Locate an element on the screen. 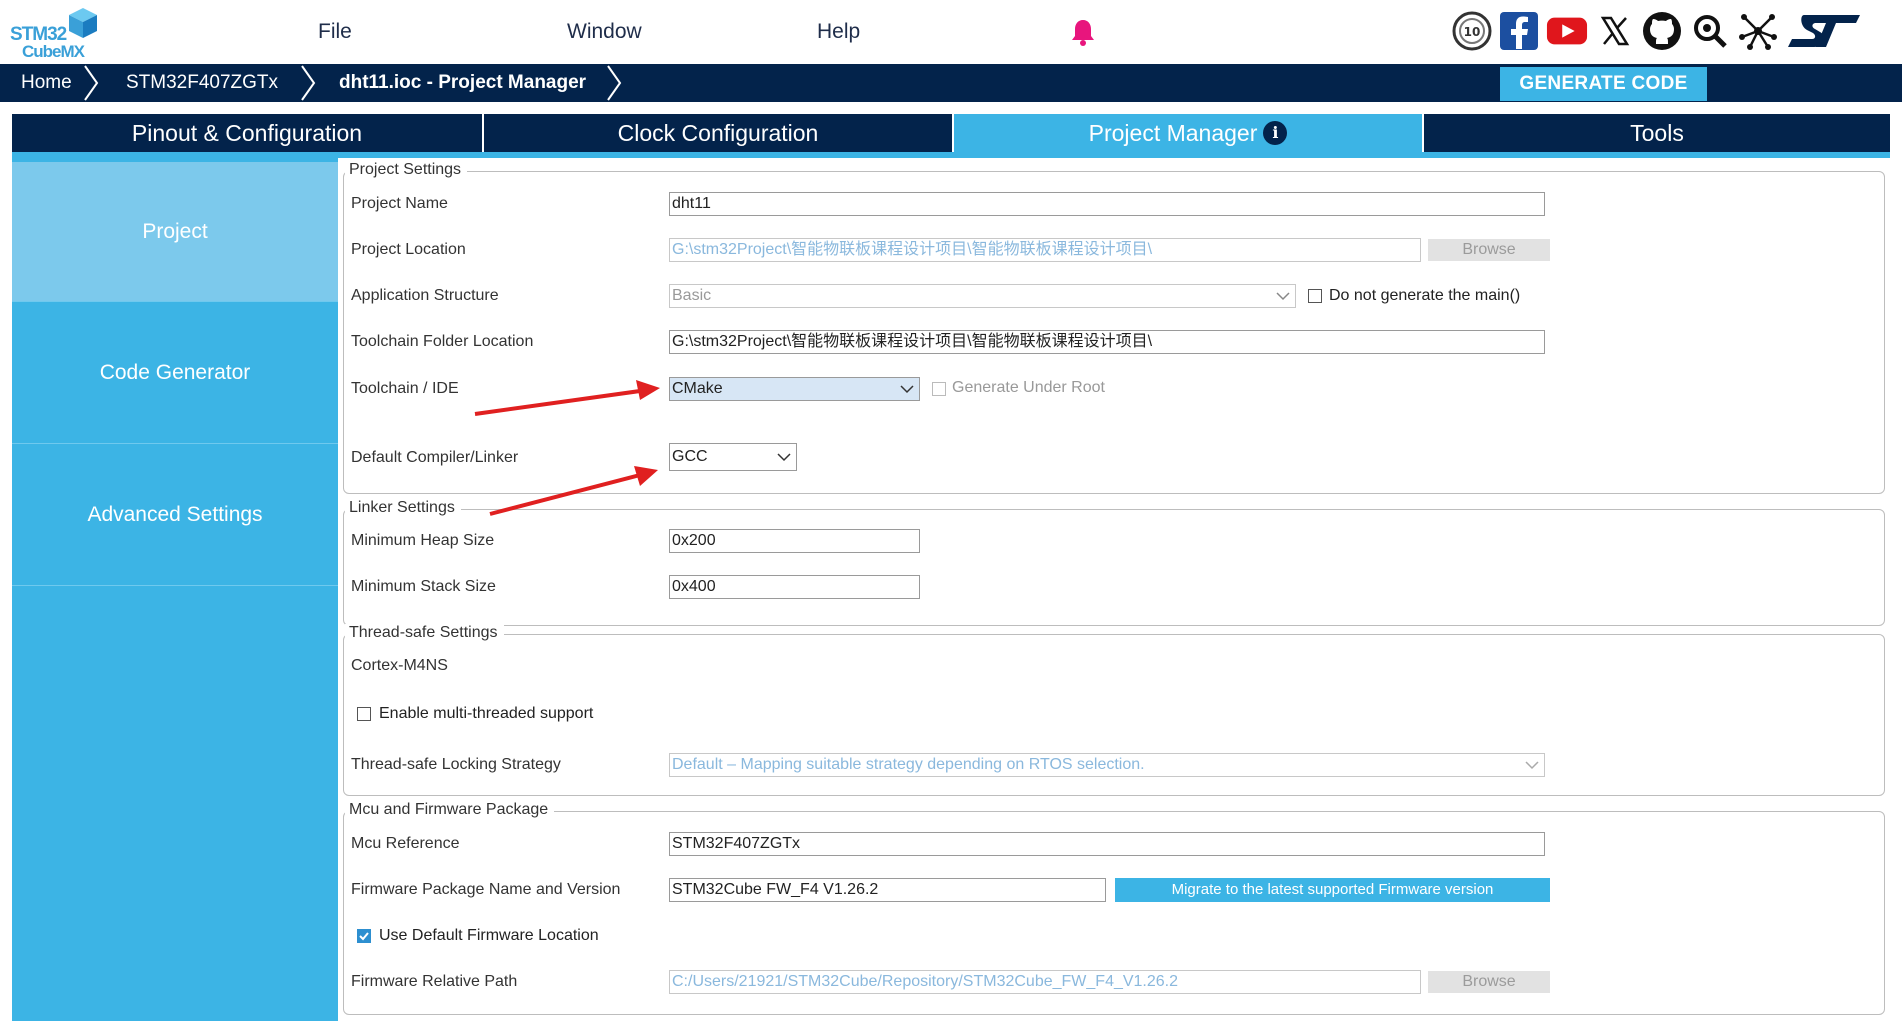 The image size is (1902, 1033). menu-window: Window is located at coordinates (604, 32).